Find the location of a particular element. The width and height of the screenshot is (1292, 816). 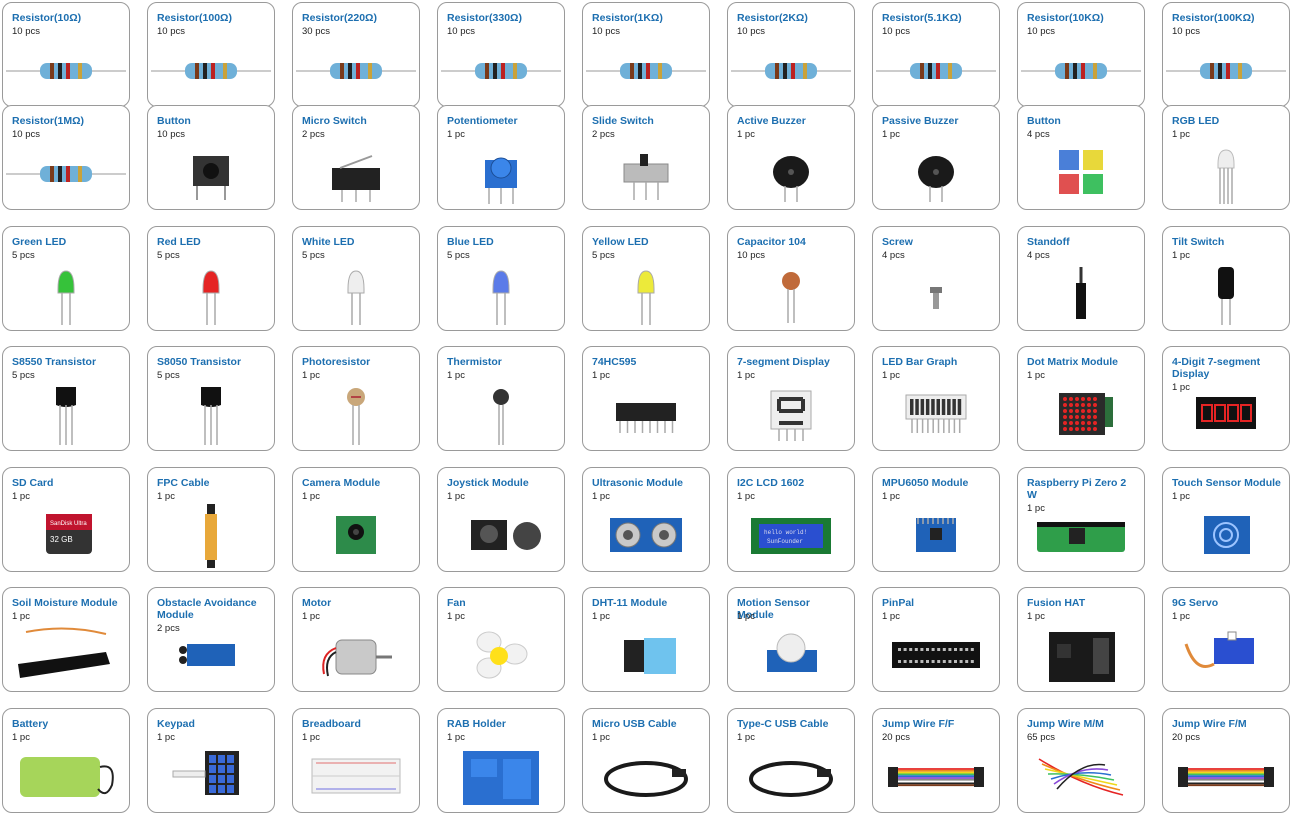

component-name: Resistor(10Ω) is located at coordinates (47, 18).